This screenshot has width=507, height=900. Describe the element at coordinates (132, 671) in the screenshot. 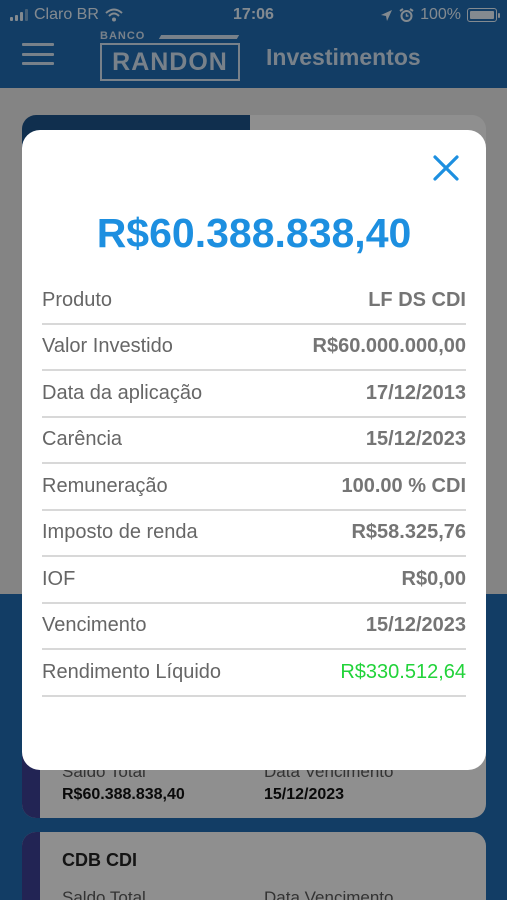

I see `detail-label: Rendimento Líquido` at that location.